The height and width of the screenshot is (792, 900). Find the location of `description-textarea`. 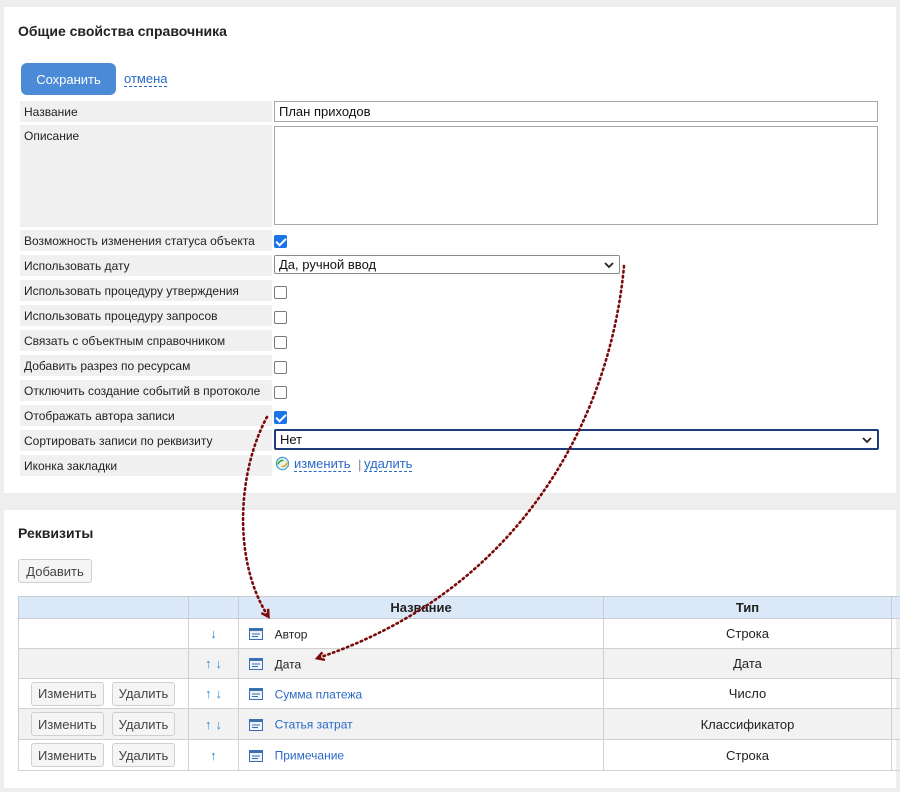

description-textarea is located at coordinates (576, 175).